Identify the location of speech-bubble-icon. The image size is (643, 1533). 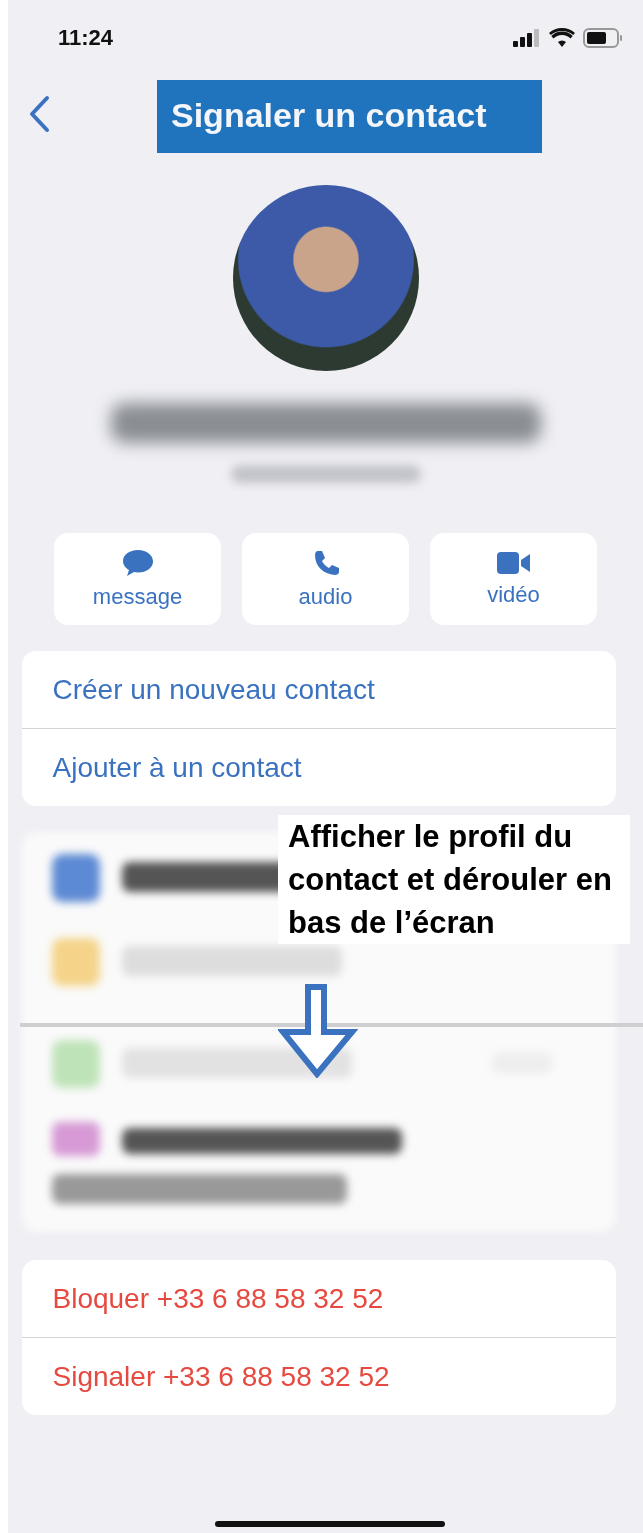
(137, 563).